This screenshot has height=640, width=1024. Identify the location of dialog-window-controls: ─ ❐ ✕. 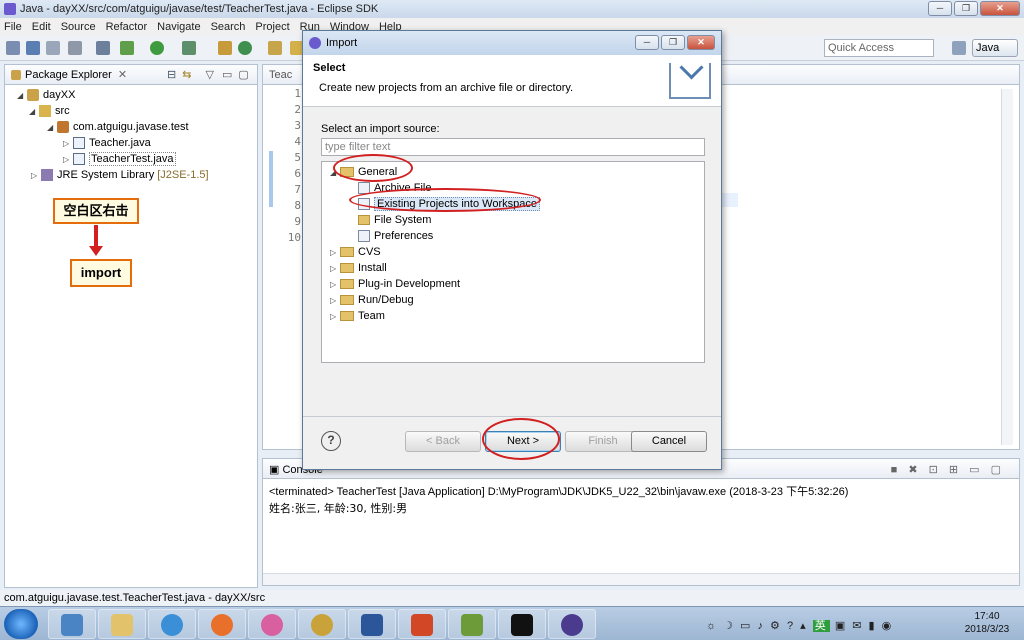
(675, 42).